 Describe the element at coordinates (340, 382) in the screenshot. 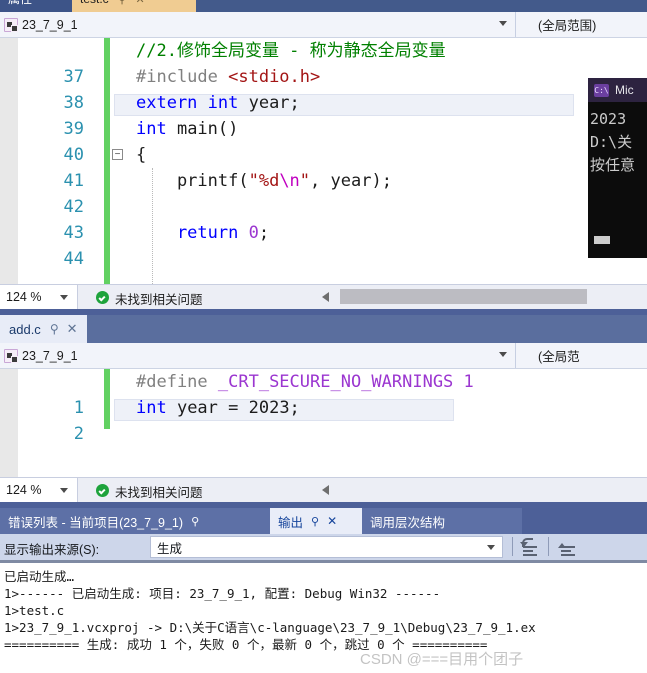

I see `token-macro: _CRT_SECURE_NO_WARNINGS` at that location.